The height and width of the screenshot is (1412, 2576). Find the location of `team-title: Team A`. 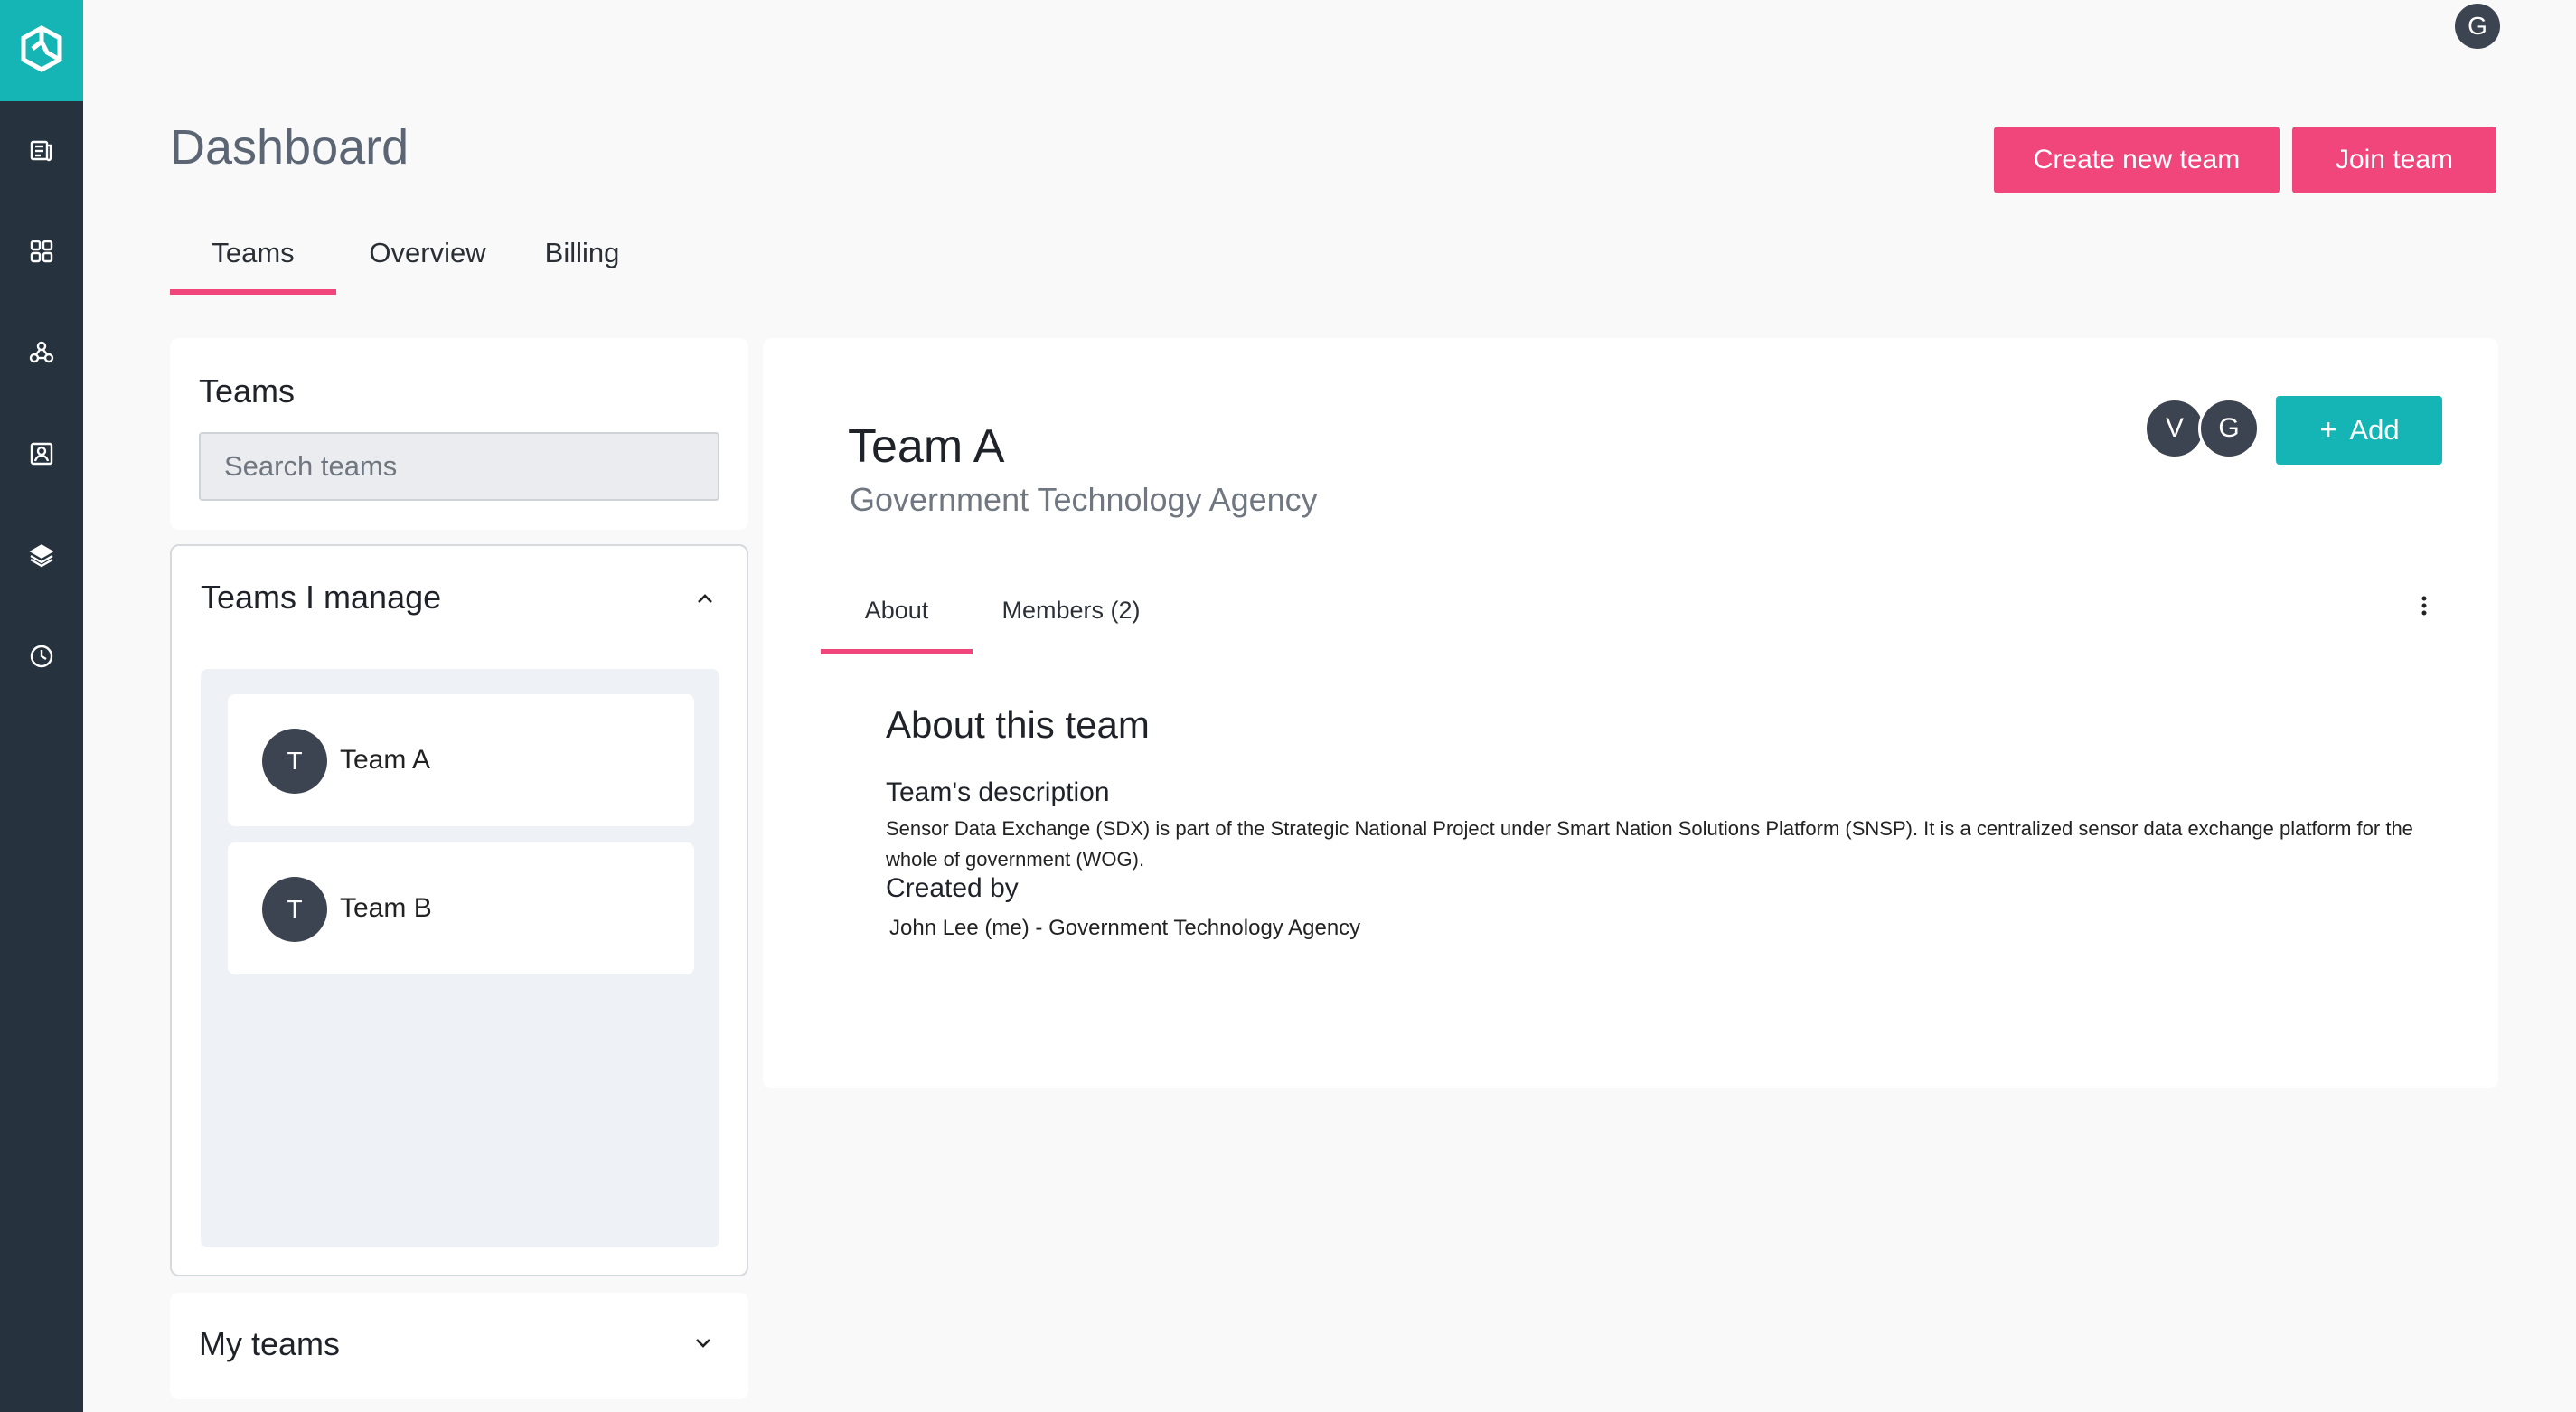

team-title: Team A is located at coordinates (926, 446).